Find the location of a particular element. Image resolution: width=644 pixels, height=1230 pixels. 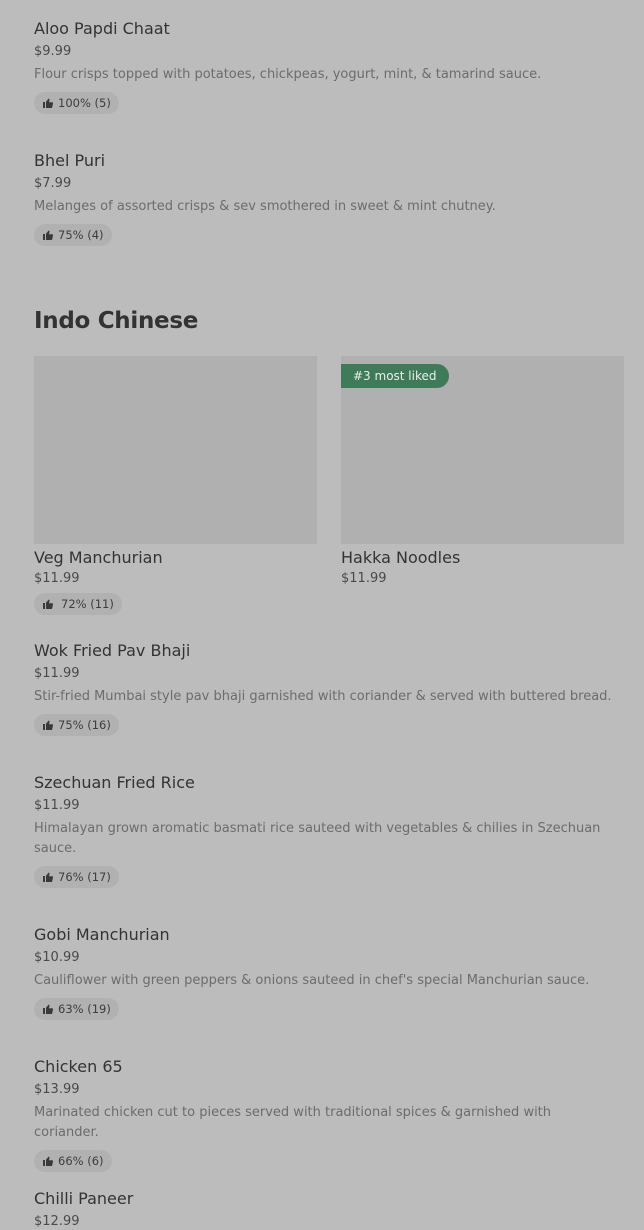

menu-card-veg-manchurian: Veg Manchurian $11.99 72% (11) is located at coordinates (175, 485).